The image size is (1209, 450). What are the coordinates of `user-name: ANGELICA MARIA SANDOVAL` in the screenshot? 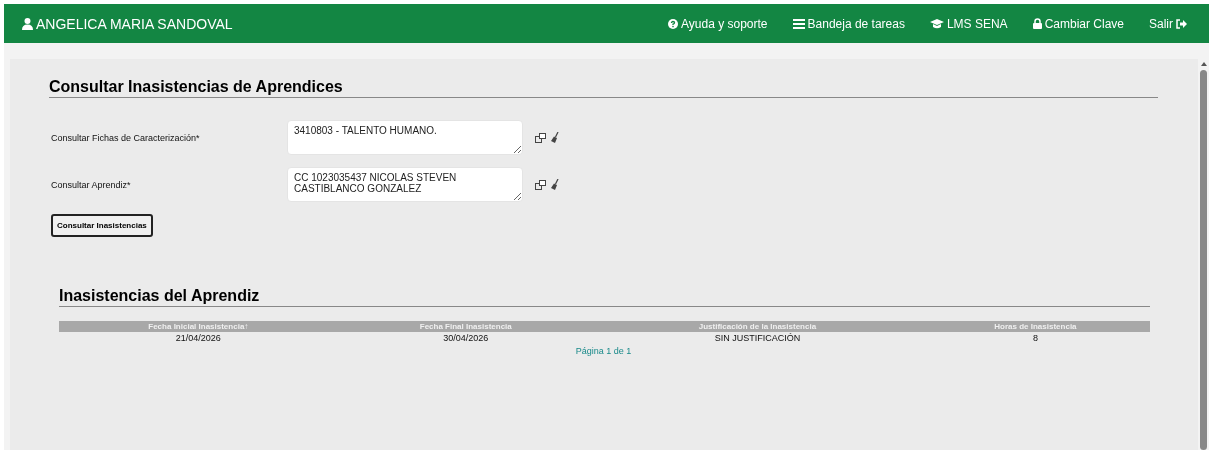 It's located at (134, 23).